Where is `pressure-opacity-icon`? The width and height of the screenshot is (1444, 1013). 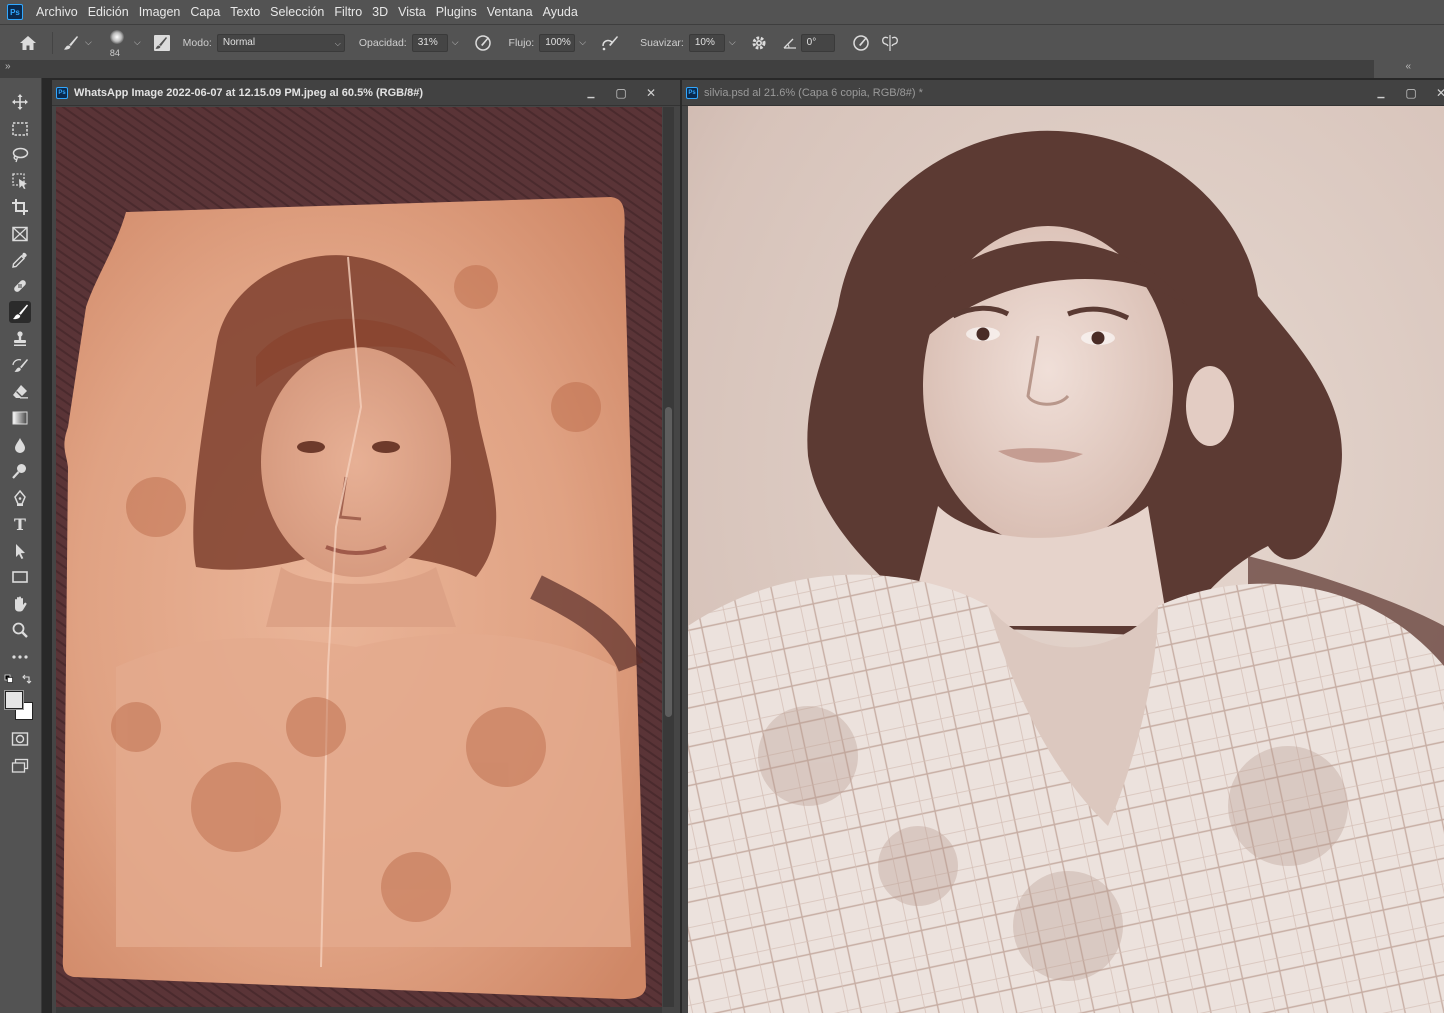
pressure-opacity-icon is located at coordinates (483, 43).